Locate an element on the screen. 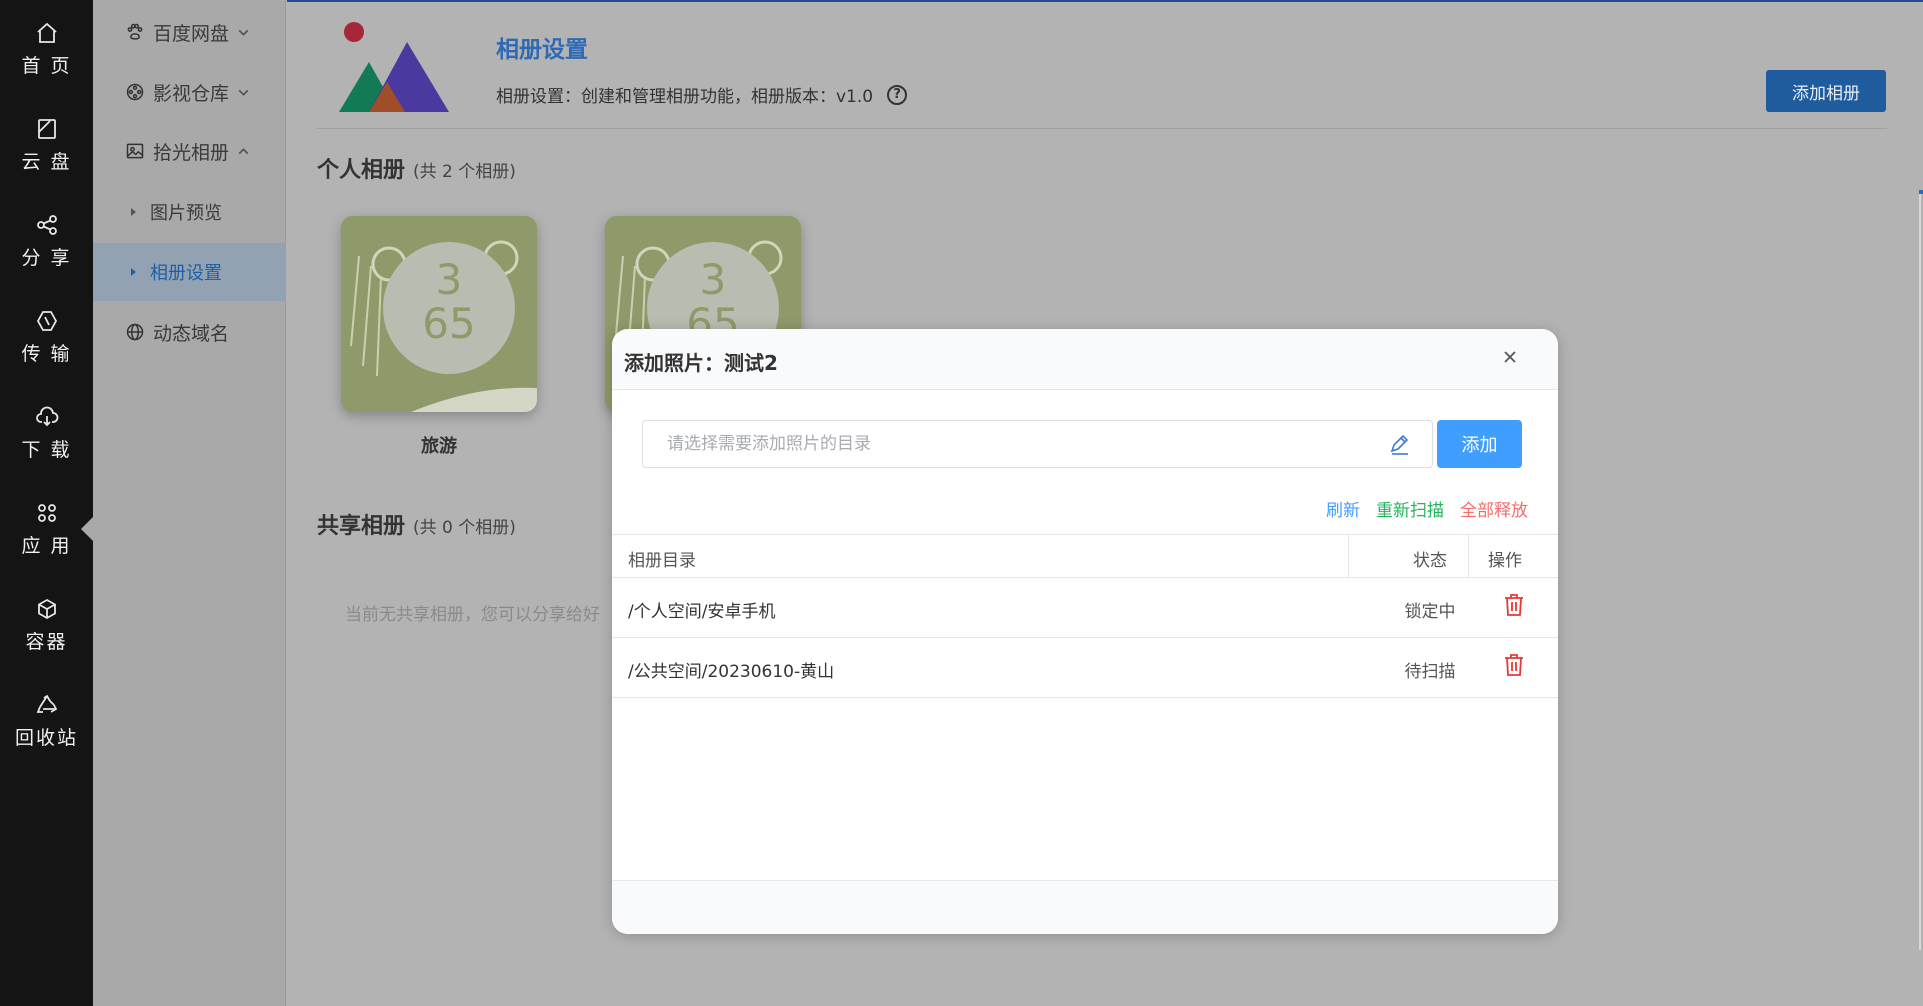 The width and height of the screenshot is (1923, 1006). recycle-icon is located at coordinates (47, 705).